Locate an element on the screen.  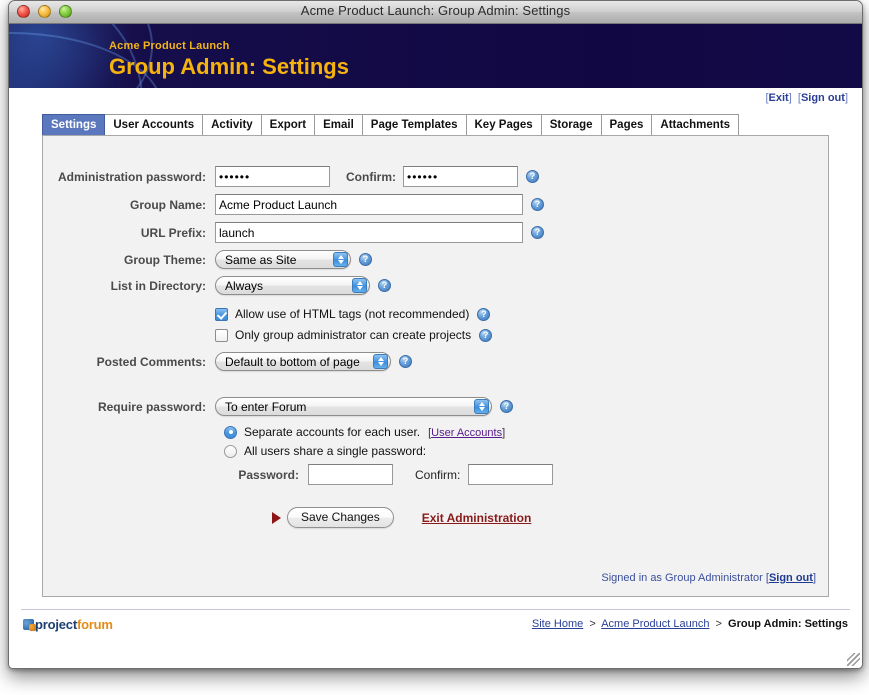
exit-bracket-close: ] is located at coordinates (790, 98).